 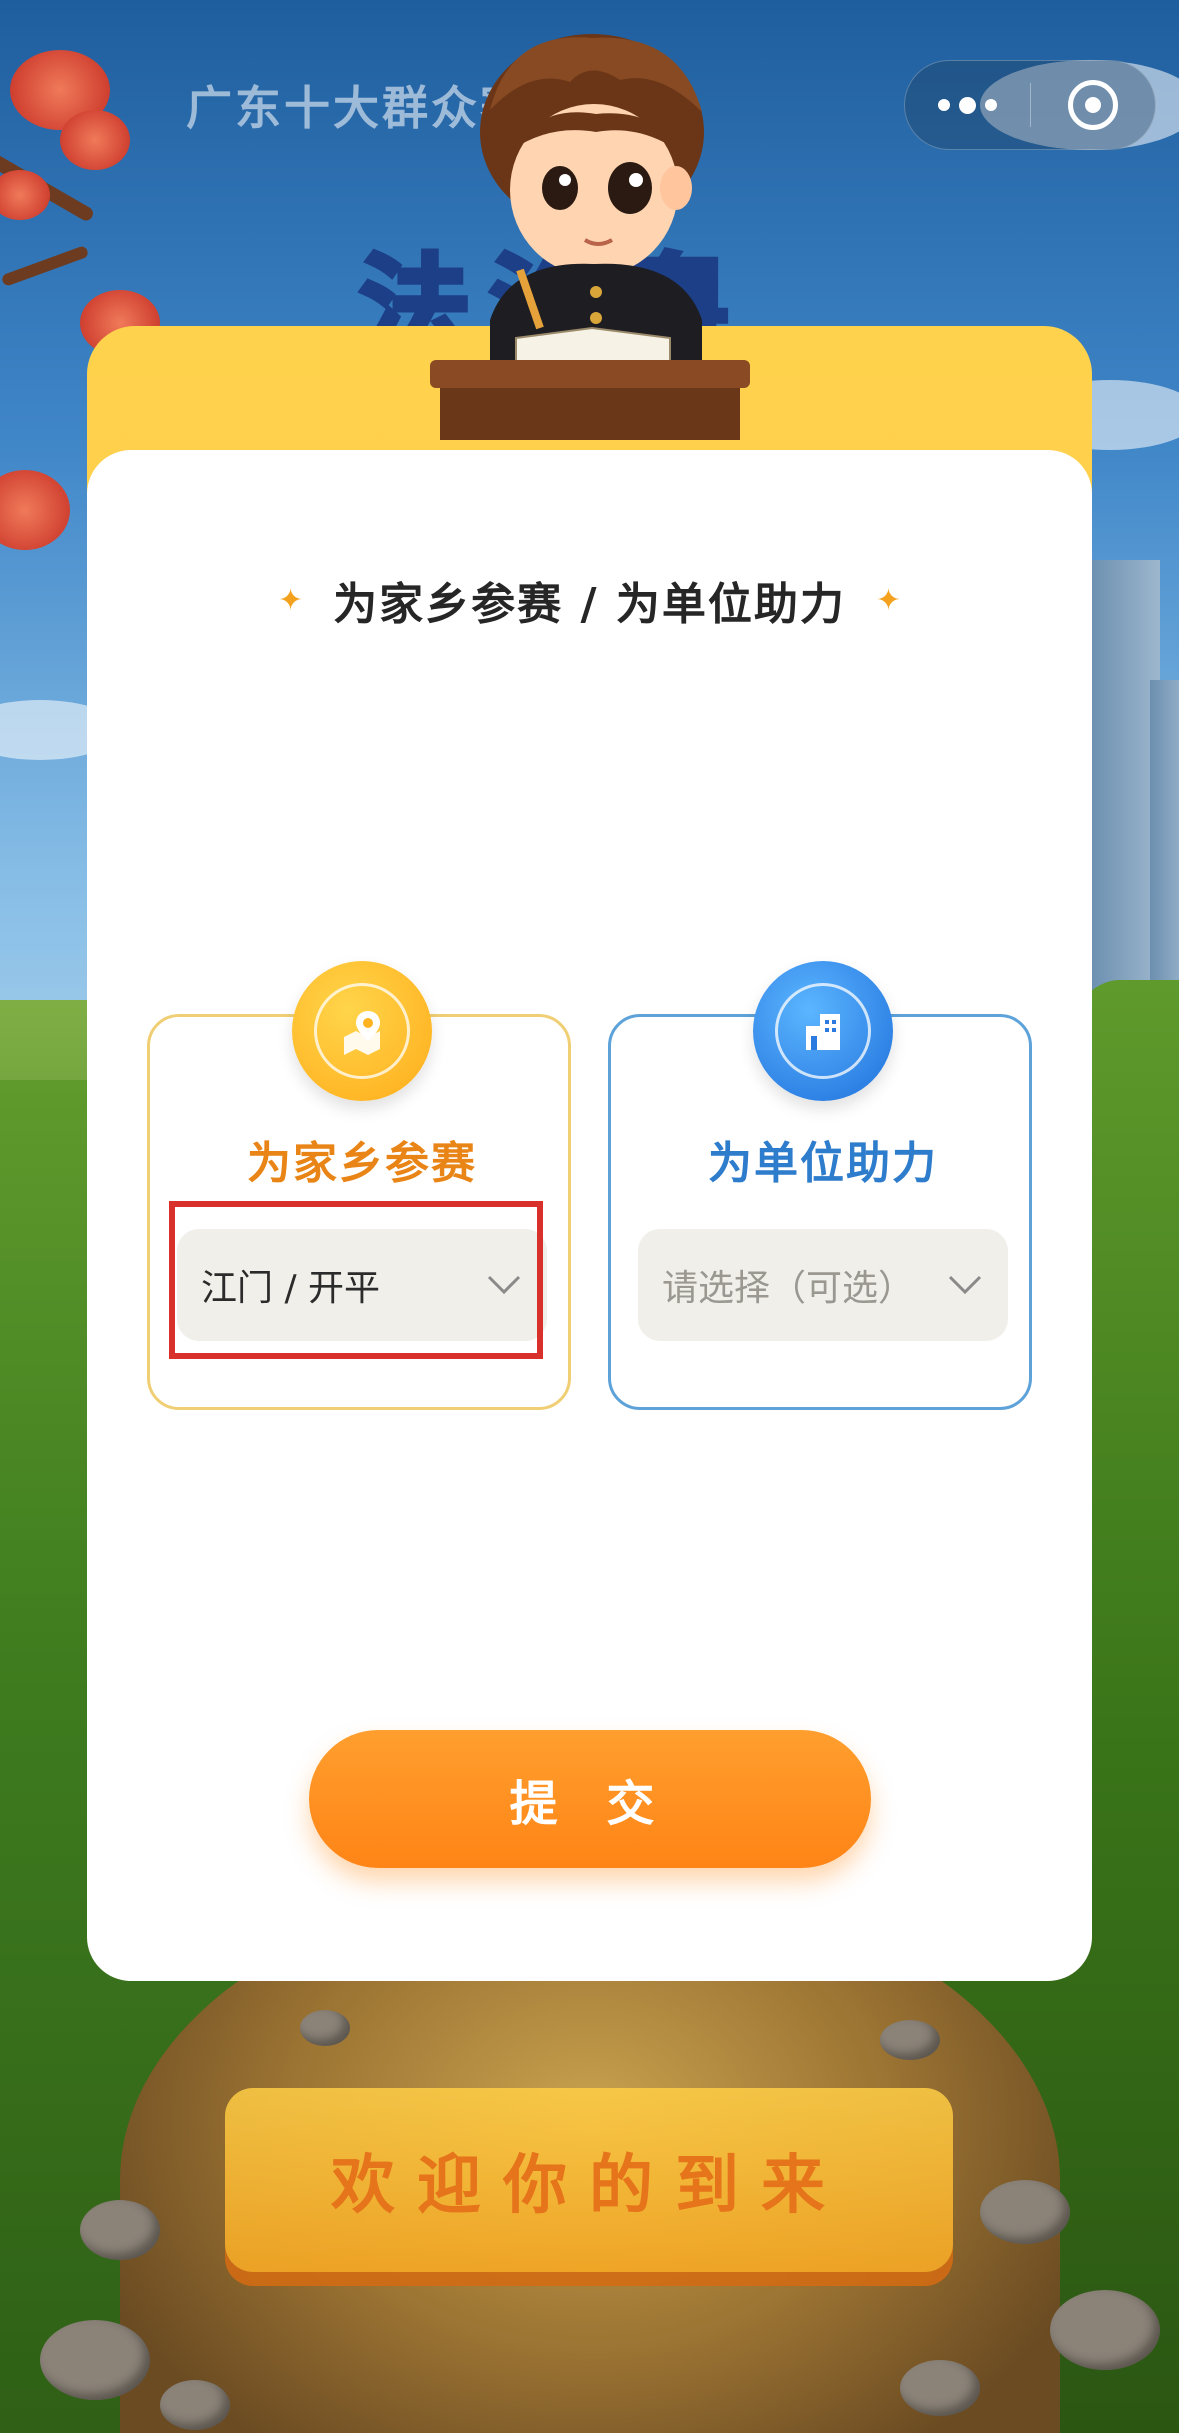 I want to click on close-circle-icon, so click(x=1092, y=105).